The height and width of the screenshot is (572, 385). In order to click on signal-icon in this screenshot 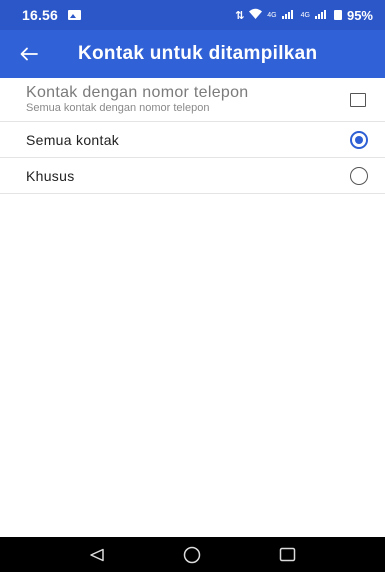, I will do `click(288, 15)`.